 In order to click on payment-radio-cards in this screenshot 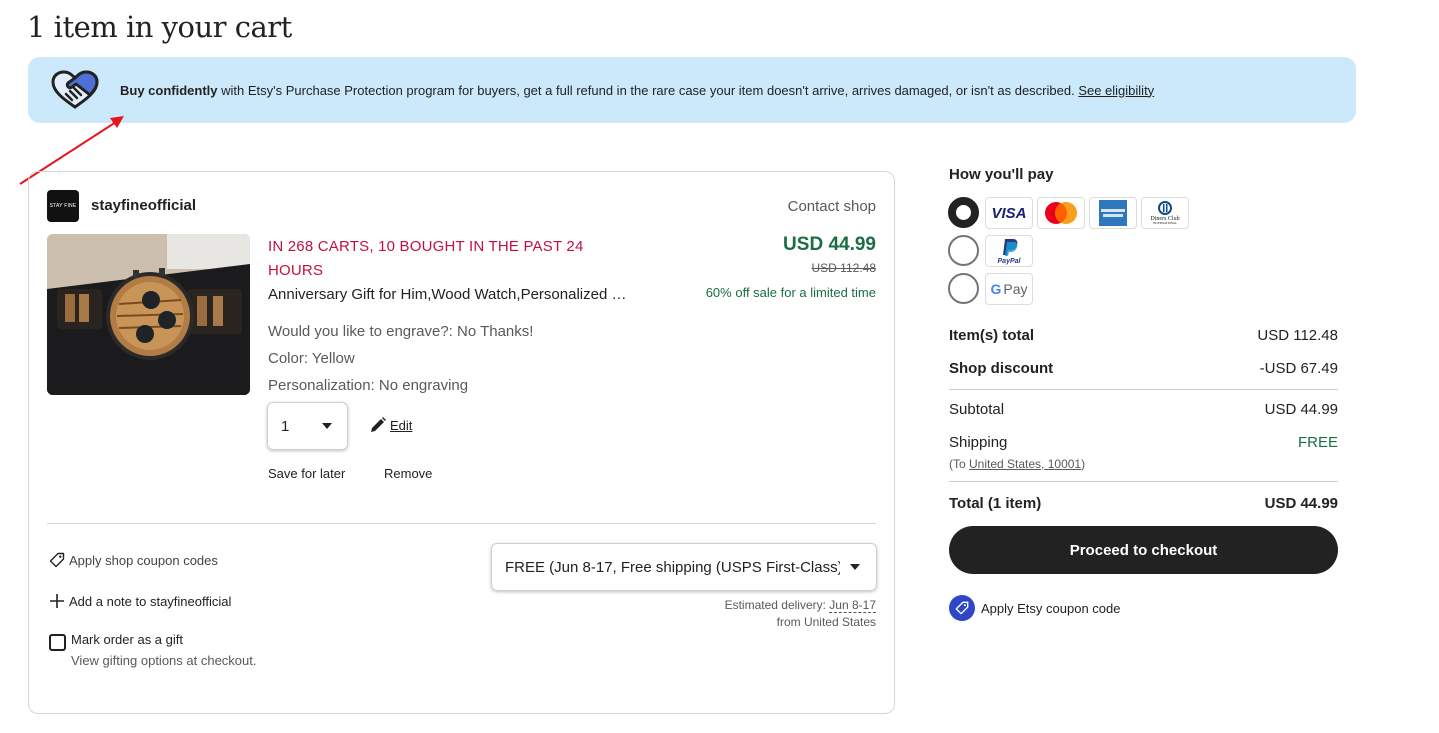, I will do `click(963, 212)`.